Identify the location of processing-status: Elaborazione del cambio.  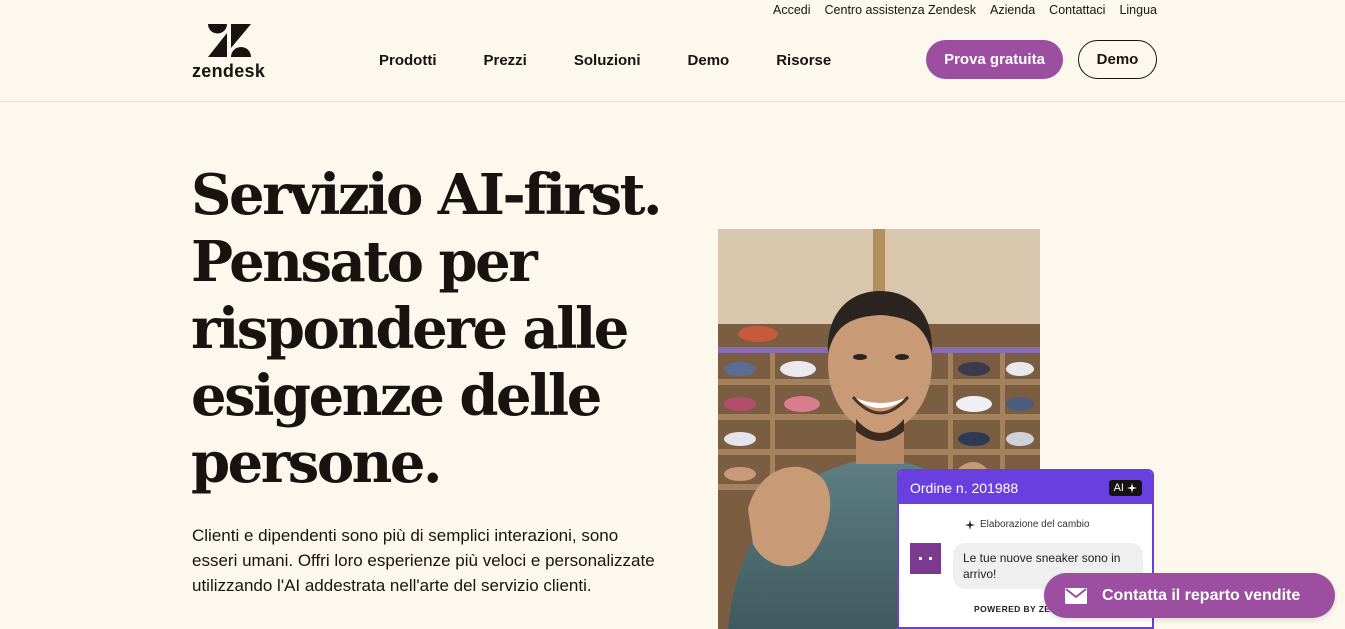
(1027, 524).